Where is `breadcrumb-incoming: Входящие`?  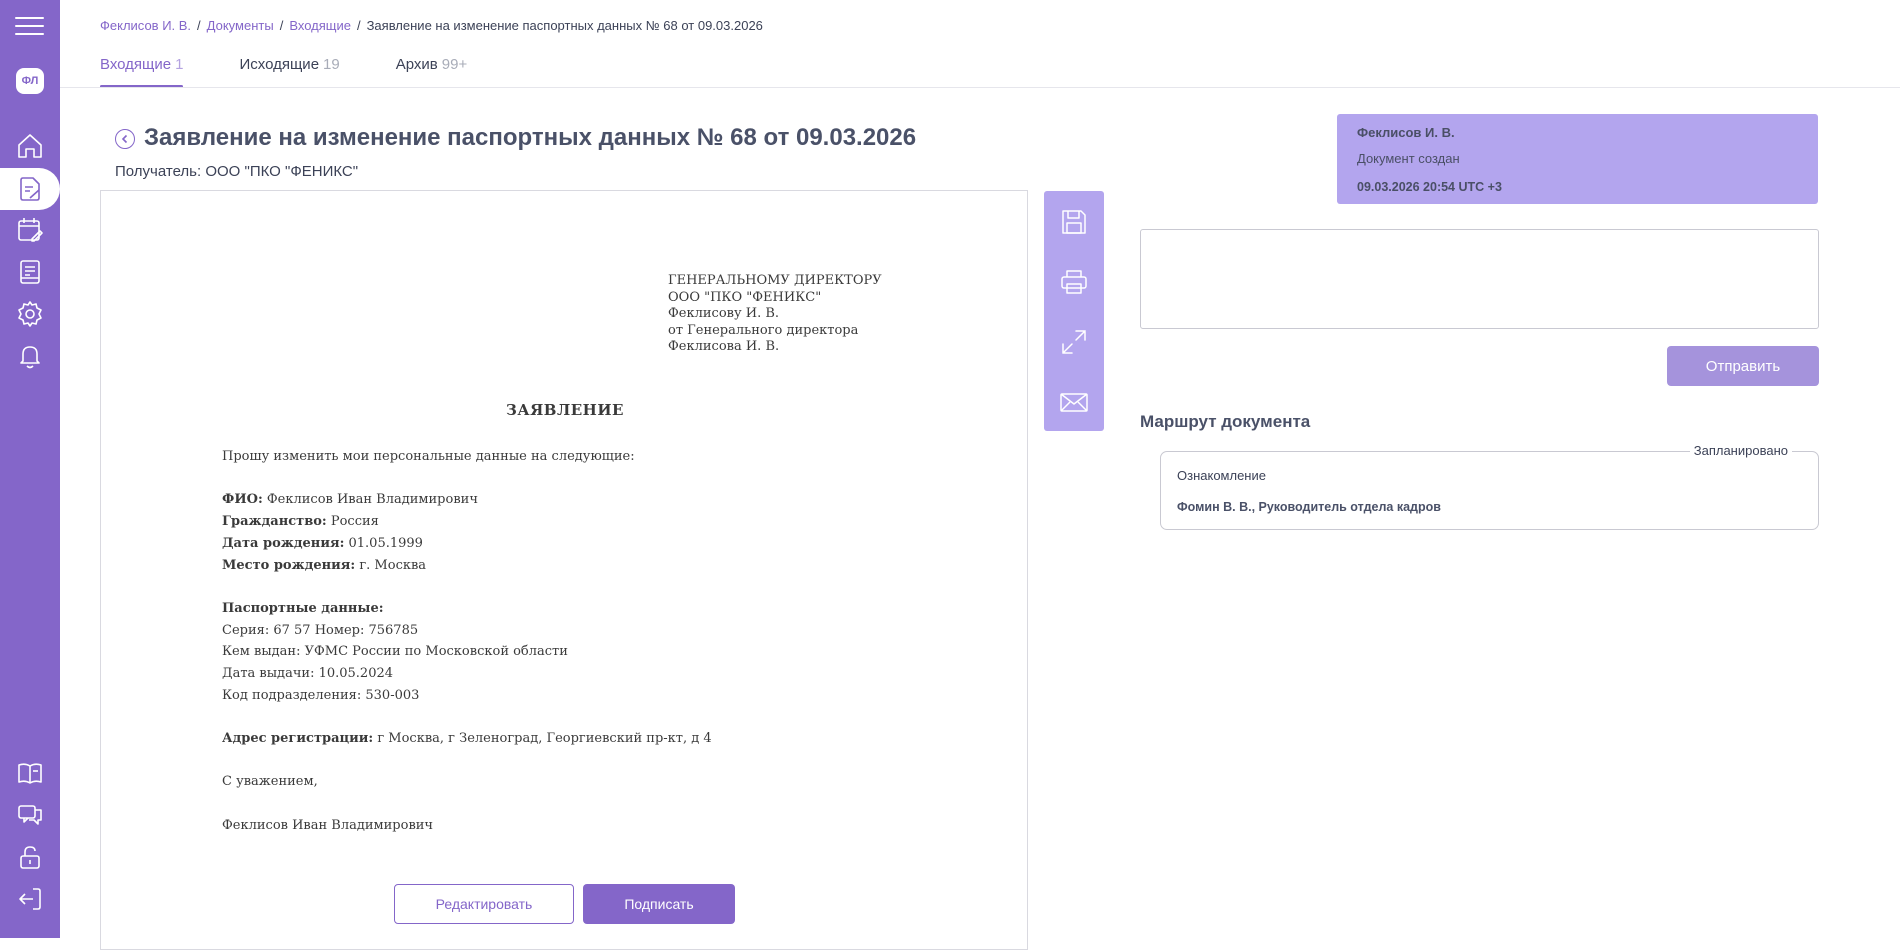 breadcrumb-incoming: Входящие is located at coordinates (320, 25).